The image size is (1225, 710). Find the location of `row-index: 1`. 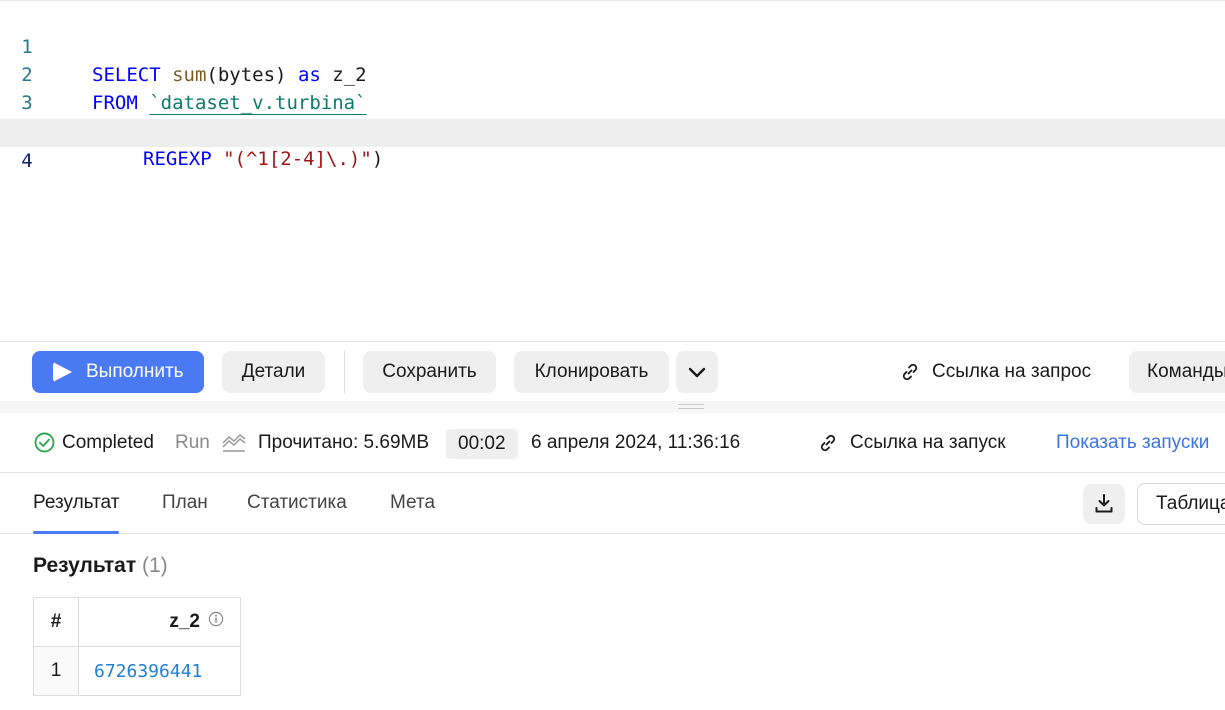

row-index: 1 is located at coordinates (56, 671).